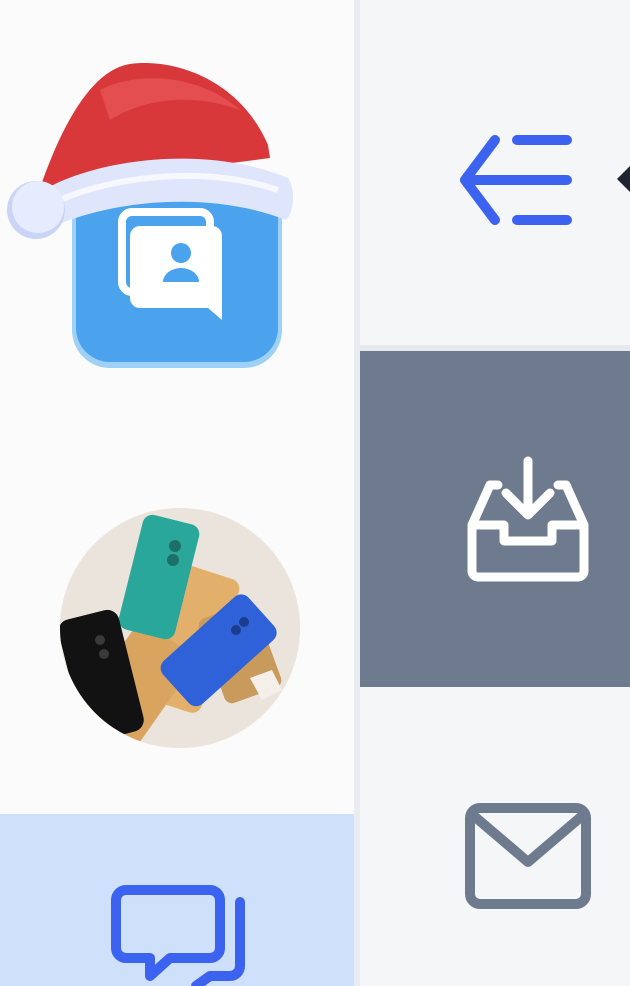 This screenshot has width=630, height=986. Describe the element at coordinates (528, 856) in the screenshot. I see `envelope-icon` at that location.